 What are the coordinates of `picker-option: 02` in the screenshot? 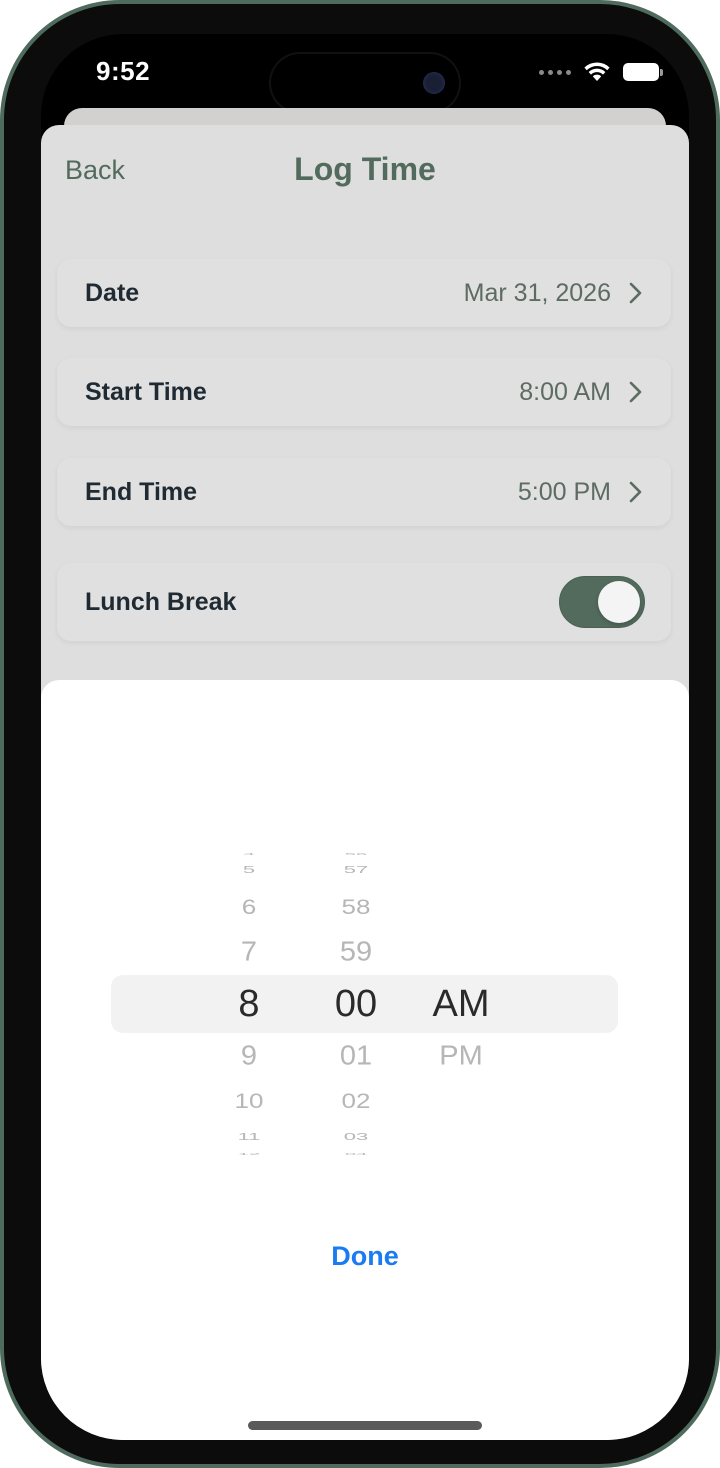 It's located at (356, 1101).